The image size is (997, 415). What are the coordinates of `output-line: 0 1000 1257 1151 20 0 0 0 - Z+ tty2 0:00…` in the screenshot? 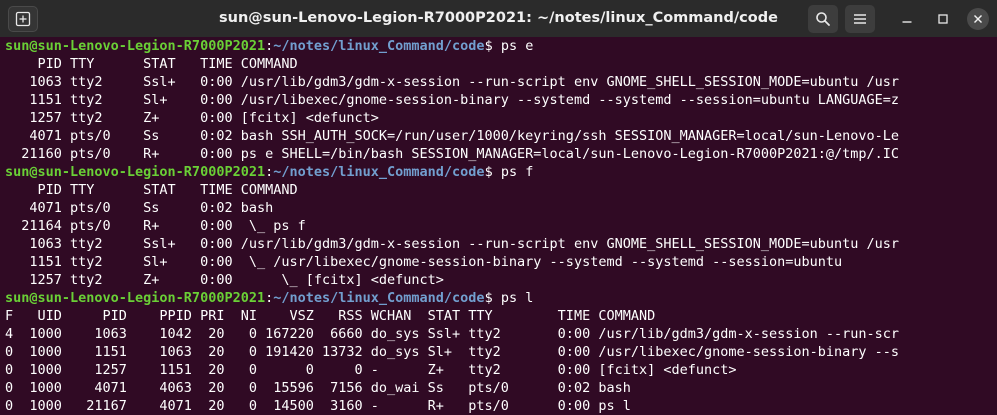 It's located at (371, 370).